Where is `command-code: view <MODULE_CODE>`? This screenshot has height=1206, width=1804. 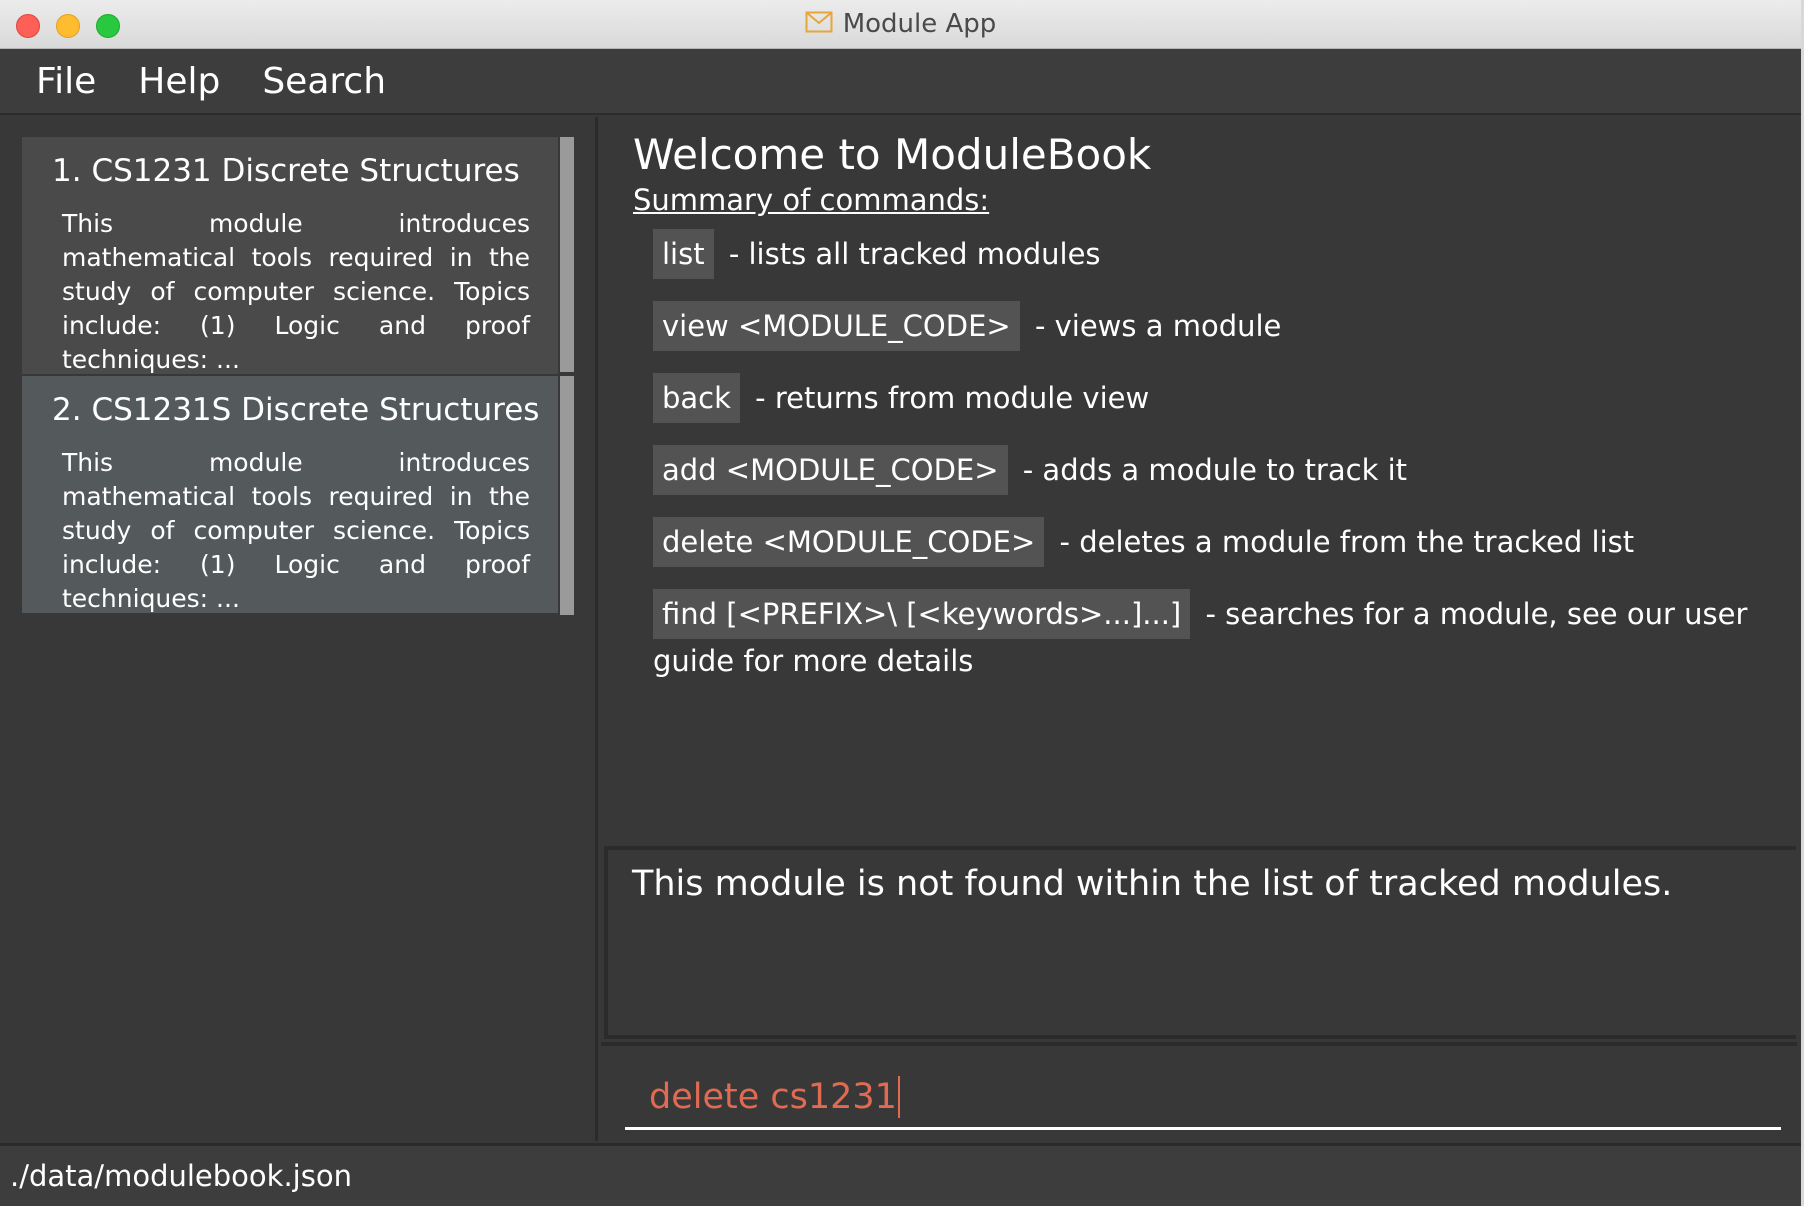
command-code: view <MODULE_CODE> is located at coordinates (836, 326).